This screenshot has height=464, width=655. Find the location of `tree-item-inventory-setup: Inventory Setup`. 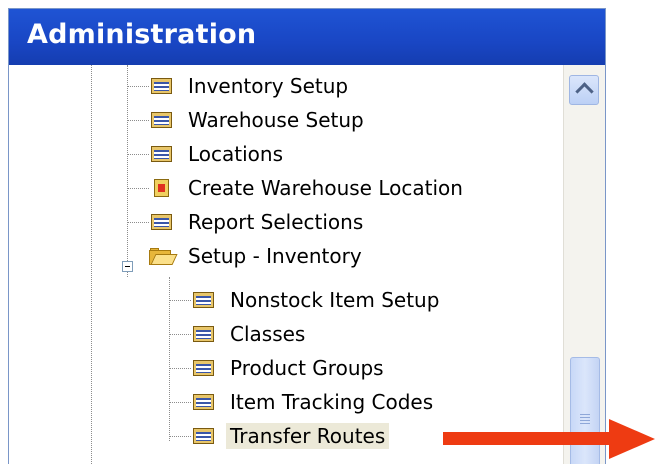

tree-item-inventory-setup: Inventory Setup is located at coordinates (250, 86).